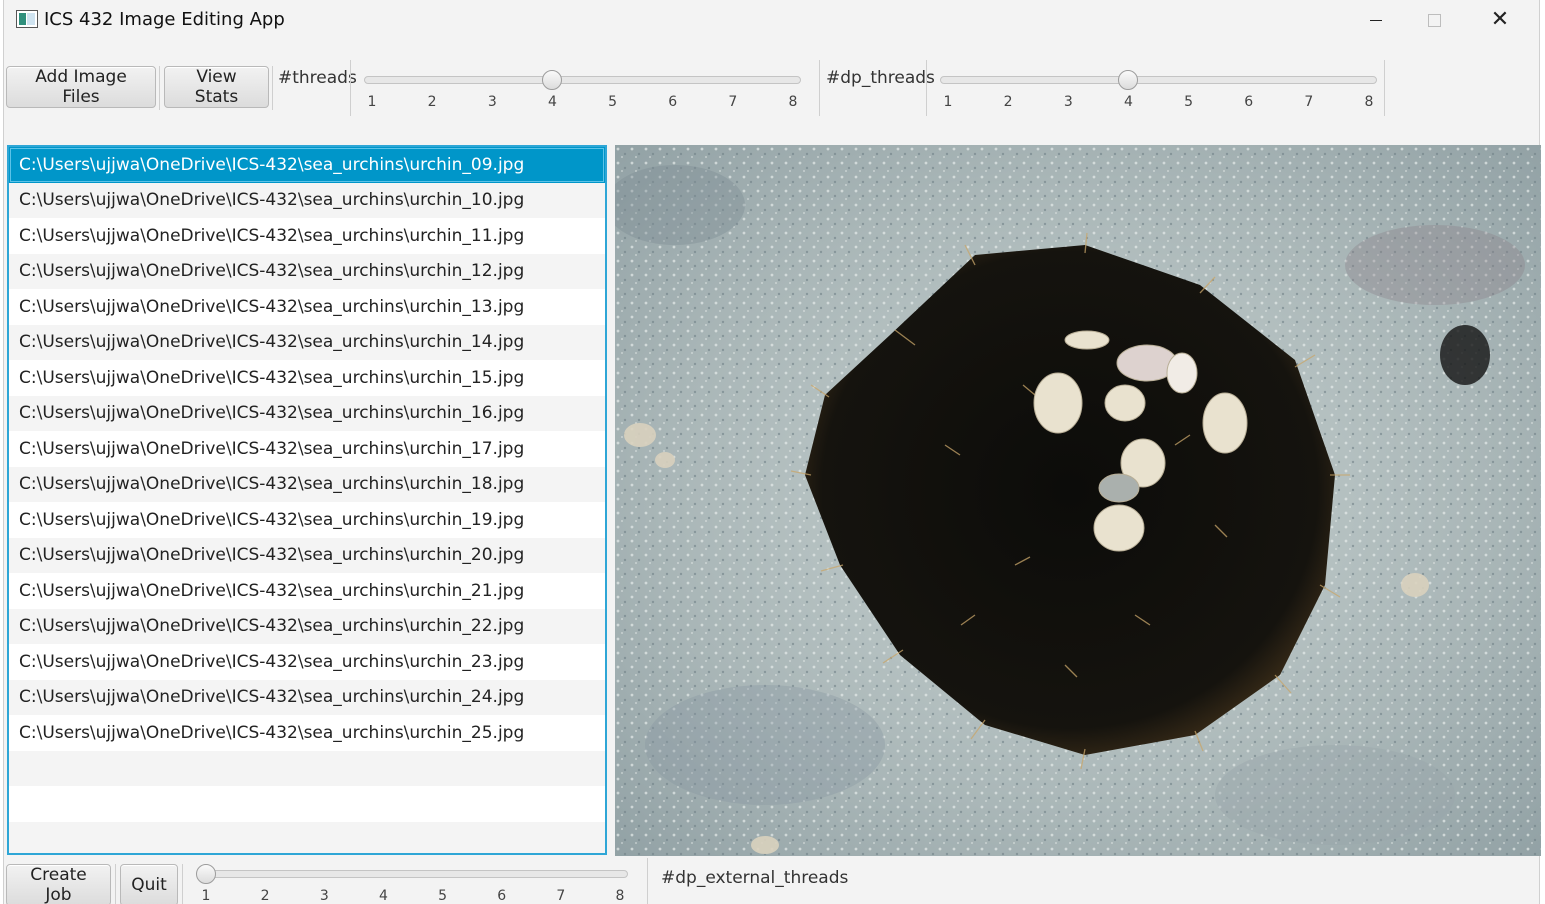 The width and height of the screenshot is (1545, 904). I want to click on maximize-icon, so click(1434, 20).